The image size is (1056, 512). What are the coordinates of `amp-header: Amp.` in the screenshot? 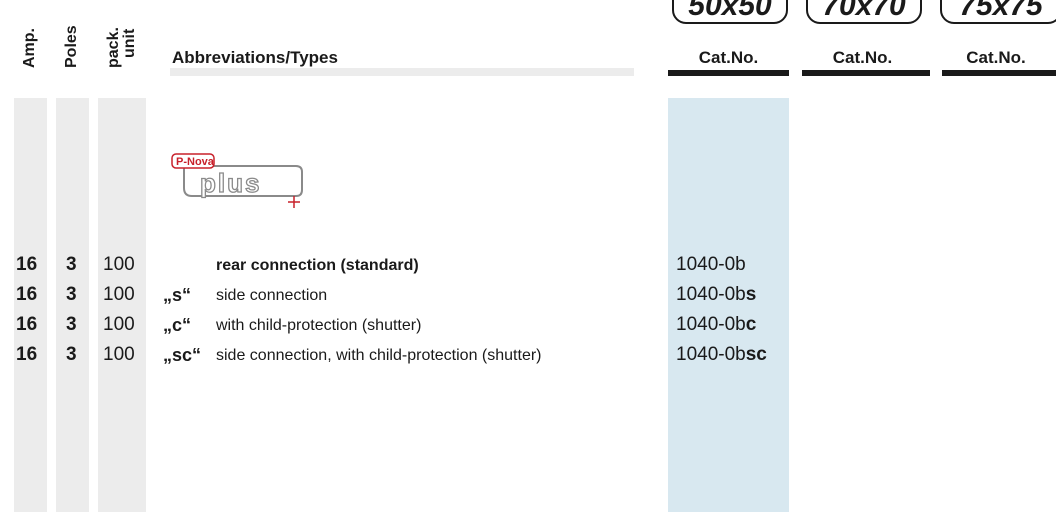 It's located at (29, 48).